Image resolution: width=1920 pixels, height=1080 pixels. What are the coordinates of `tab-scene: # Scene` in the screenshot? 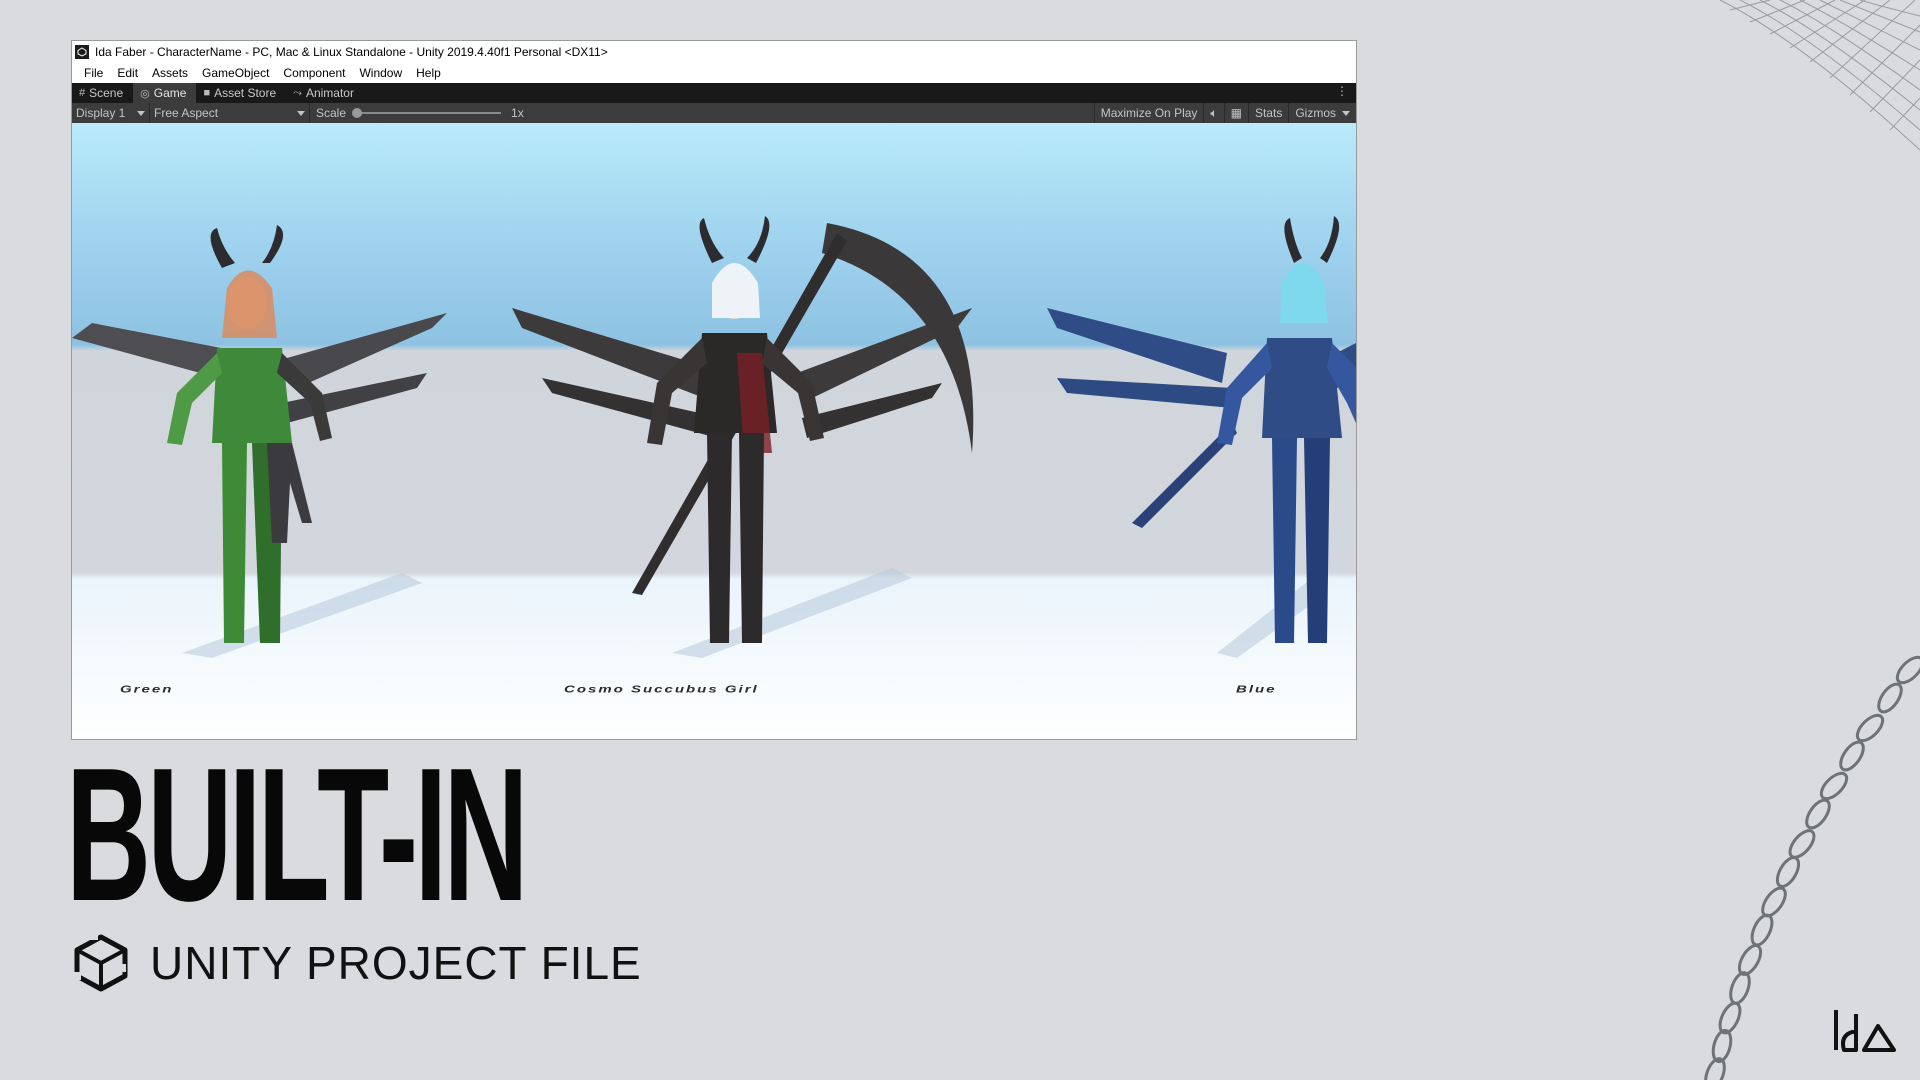 It's located at (102, 93).